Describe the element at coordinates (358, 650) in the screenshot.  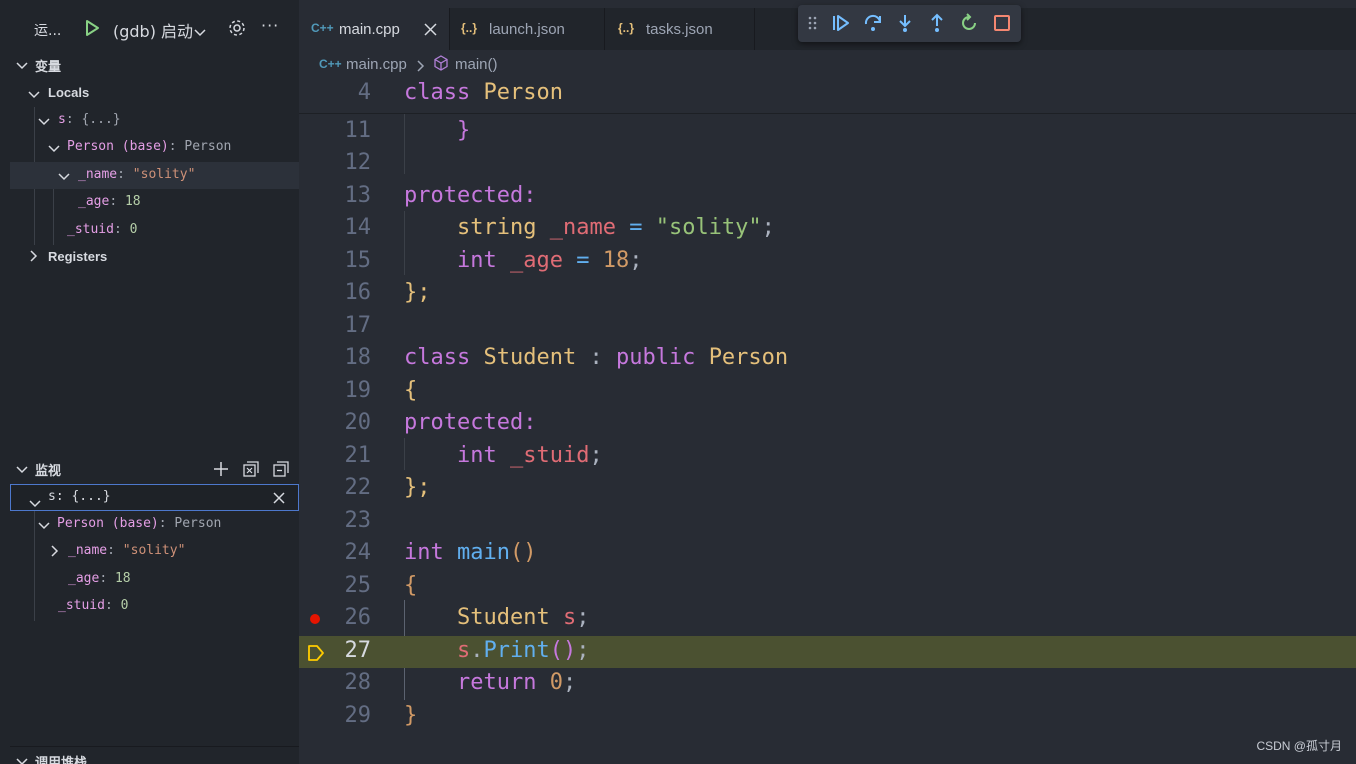
I see `line-number: 27` at that location.